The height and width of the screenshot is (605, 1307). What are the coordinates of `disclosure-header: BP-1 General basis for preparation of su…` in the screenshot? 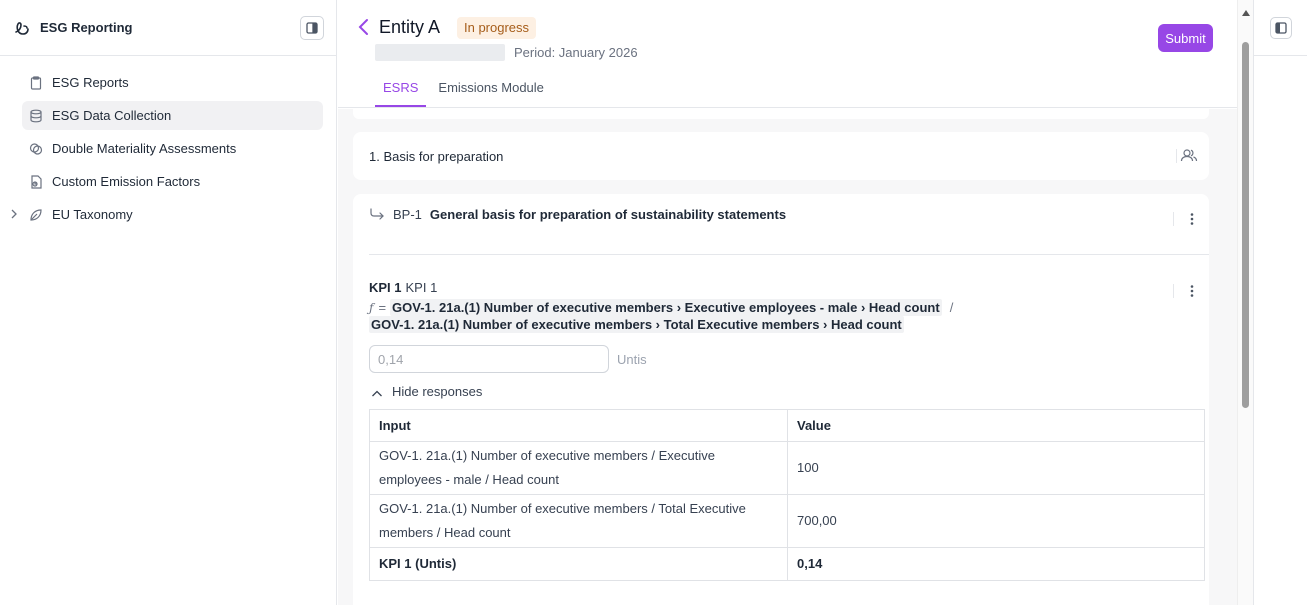 It's located at (577, 214).